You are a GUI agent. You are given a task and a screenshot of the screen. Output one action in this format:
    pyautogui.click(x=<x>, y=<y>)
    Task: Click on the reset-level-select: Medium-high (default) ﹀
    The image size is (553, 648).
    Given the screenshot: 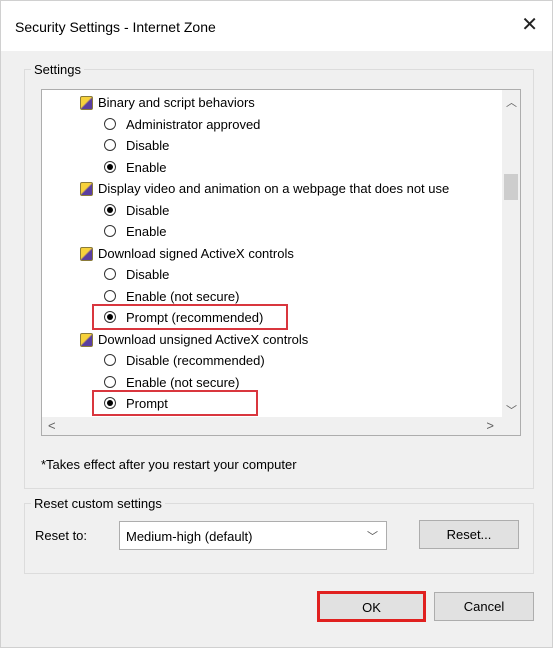 What is the action you would take?
    pyautogui.click(x=253, y=535)
    